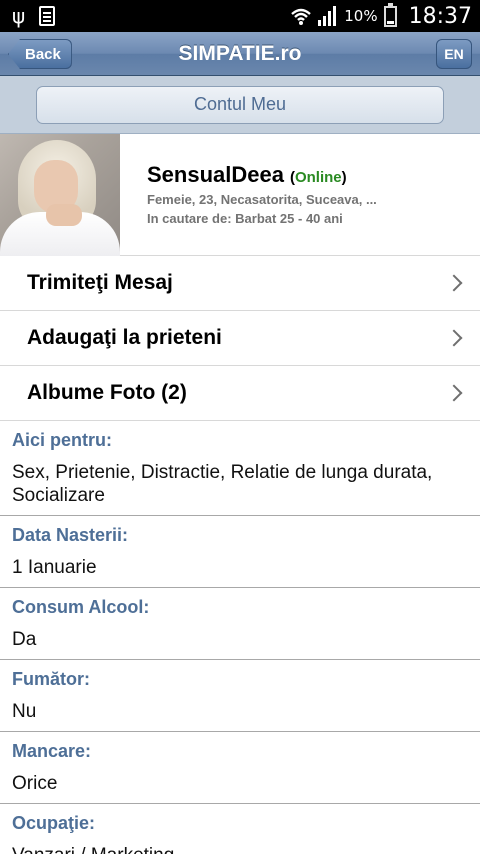 The width and height of the screenshot is (480, 854). I want to click on photo-albums-label: Albume Foto (2), so click(107, 392).